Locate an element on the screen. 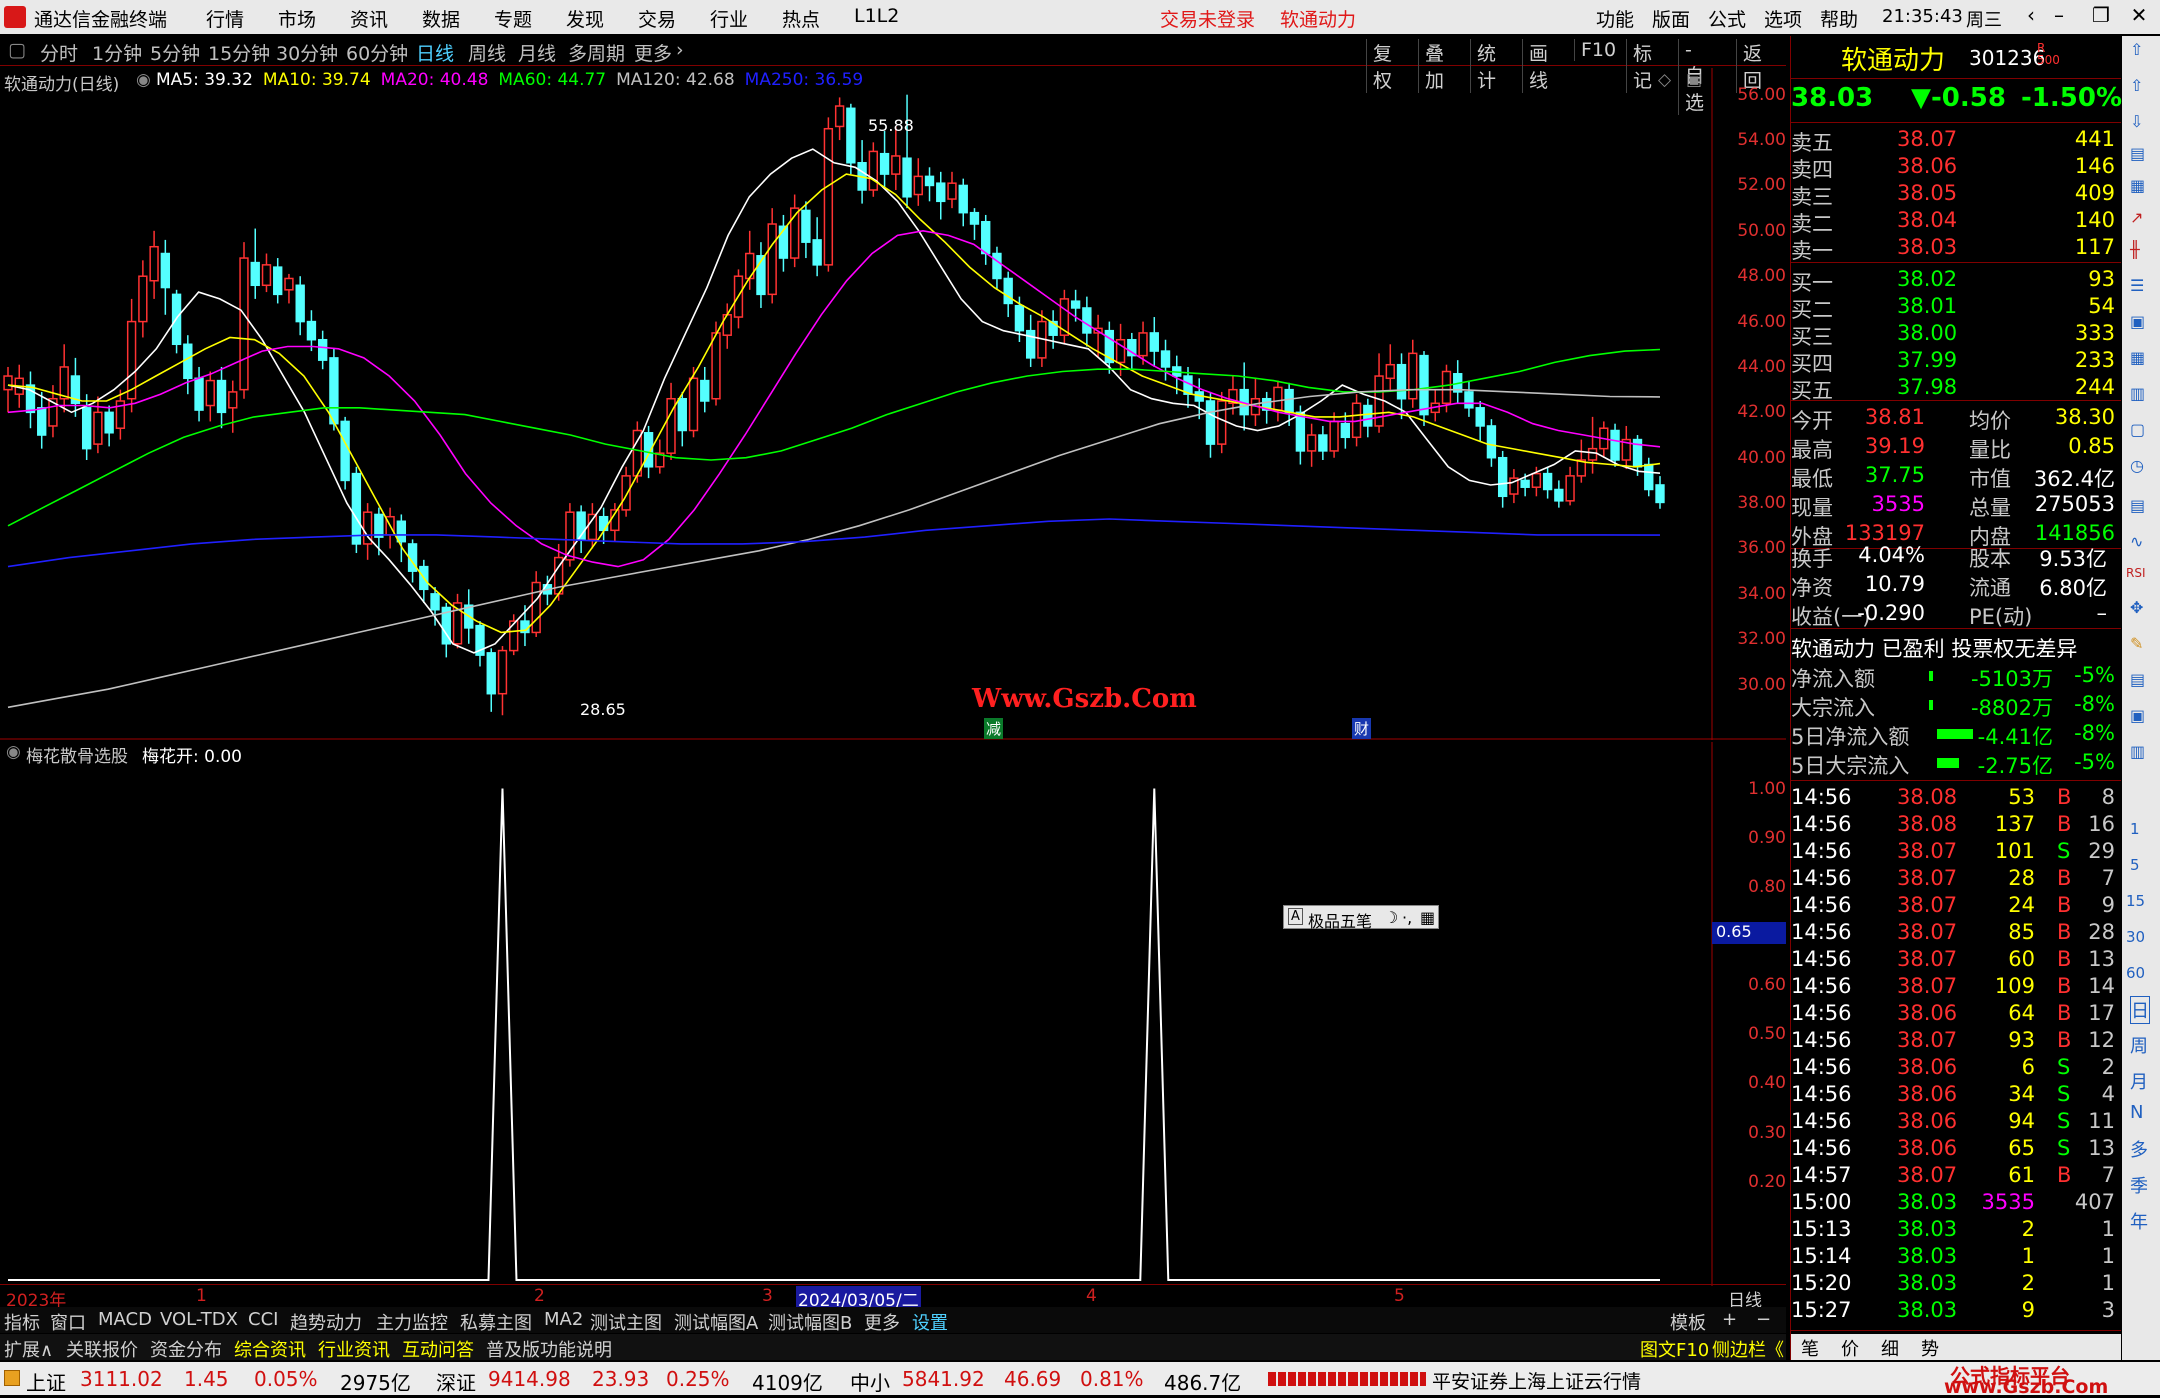 The image size is (2160, 1398). quote-row: 5日净流入额 -4.41亿 -8% is located at coordinates (1956, 734).